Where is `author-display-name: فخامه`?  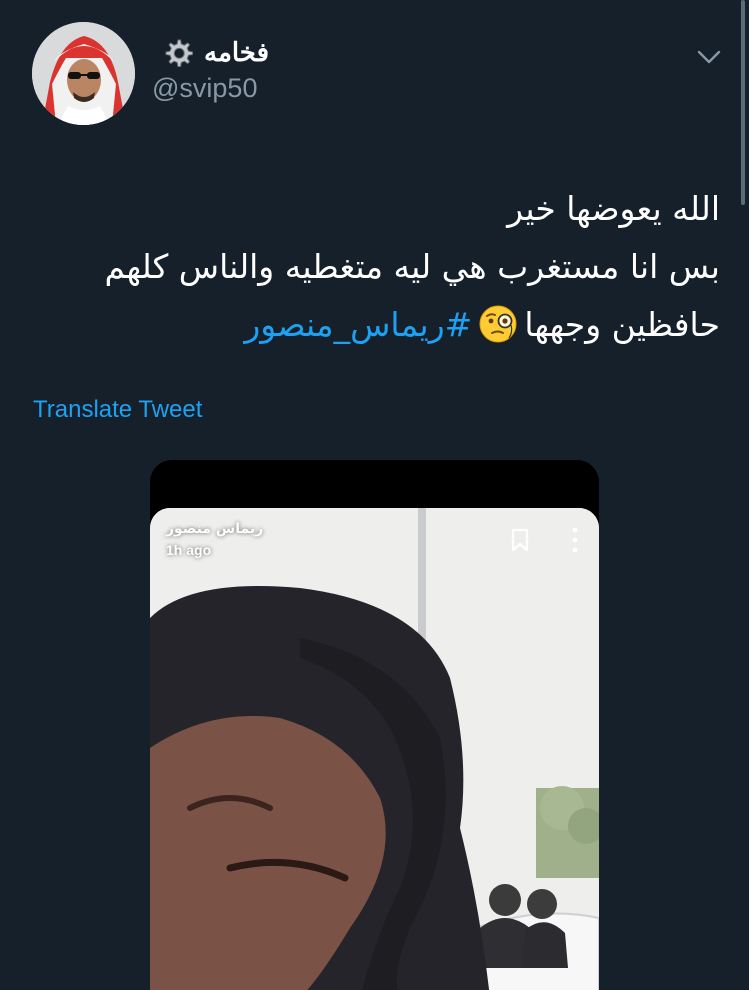
author-display-name: فخامه is located at coordinates (236, 53).